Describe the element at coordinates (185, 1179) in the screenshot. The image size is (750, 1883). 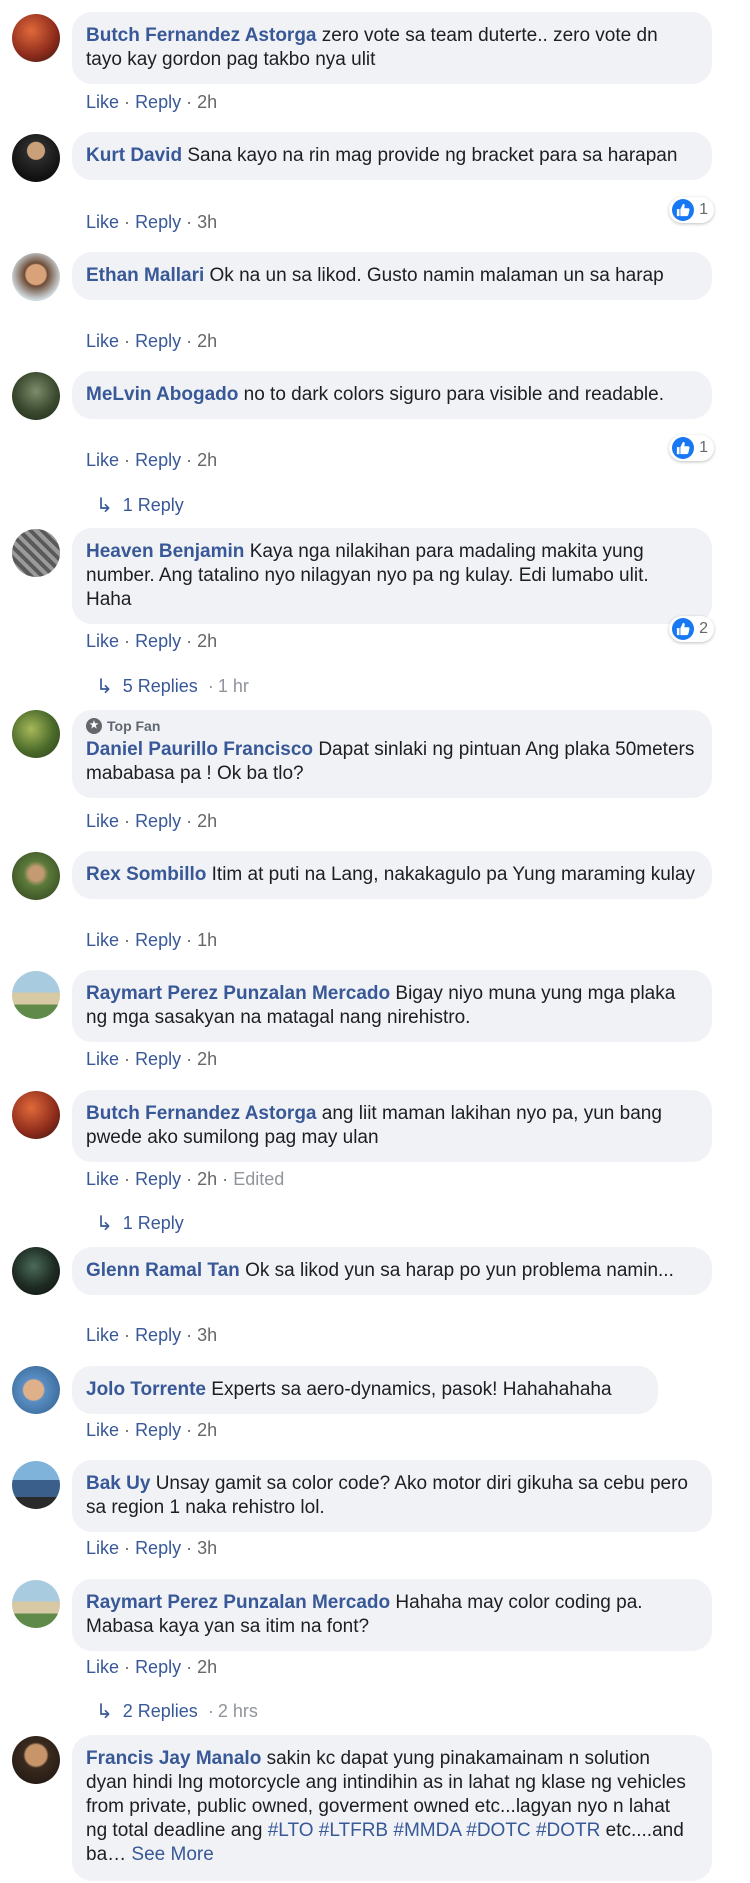
I see `comment-actions: Like · Reply · 2h · Edited` at that location.